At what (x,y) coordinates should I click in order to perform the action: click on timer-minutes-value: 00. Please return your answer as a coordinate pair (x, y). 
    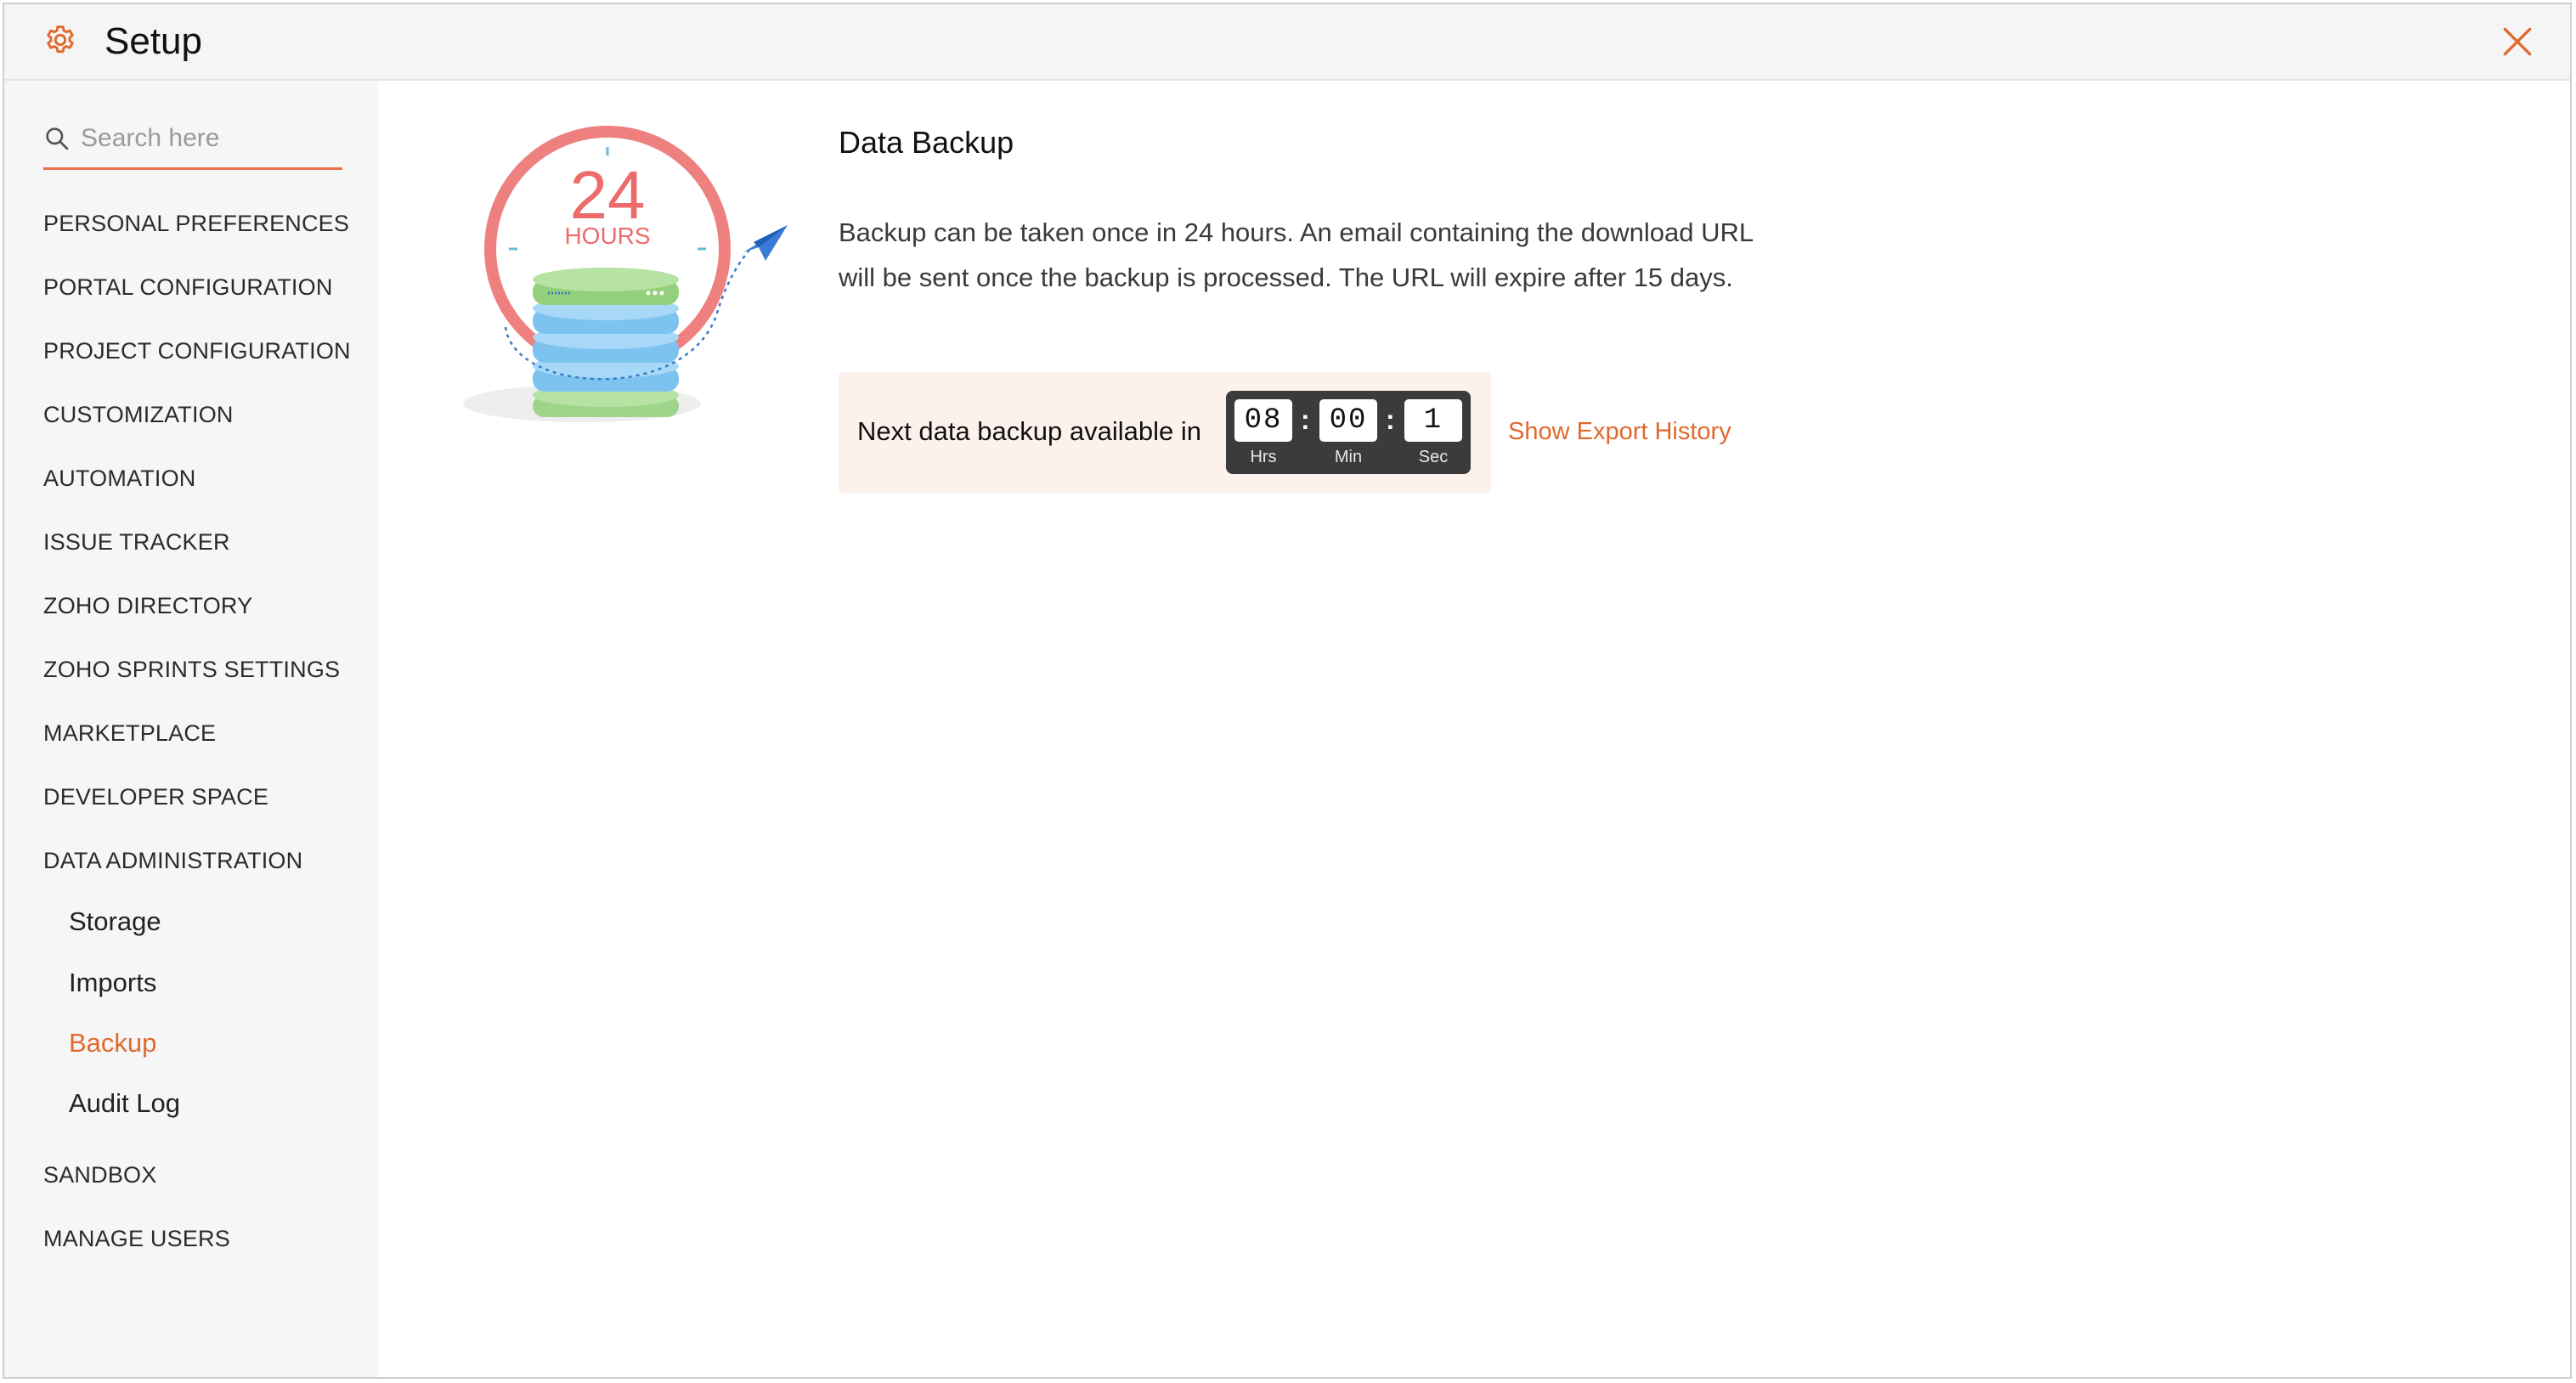
    Looking at the image, I should click on (1348, 420).